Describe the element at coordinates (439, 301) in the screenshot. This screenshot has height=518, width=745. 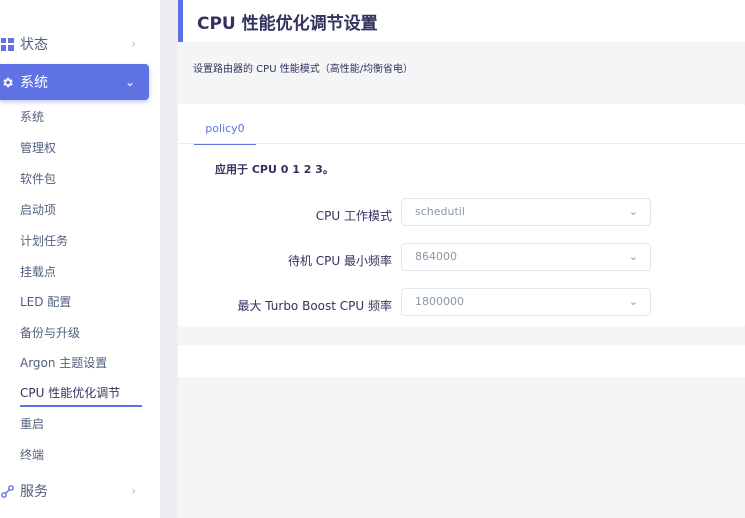
I see `max-freq-value: 1800000` at that location.